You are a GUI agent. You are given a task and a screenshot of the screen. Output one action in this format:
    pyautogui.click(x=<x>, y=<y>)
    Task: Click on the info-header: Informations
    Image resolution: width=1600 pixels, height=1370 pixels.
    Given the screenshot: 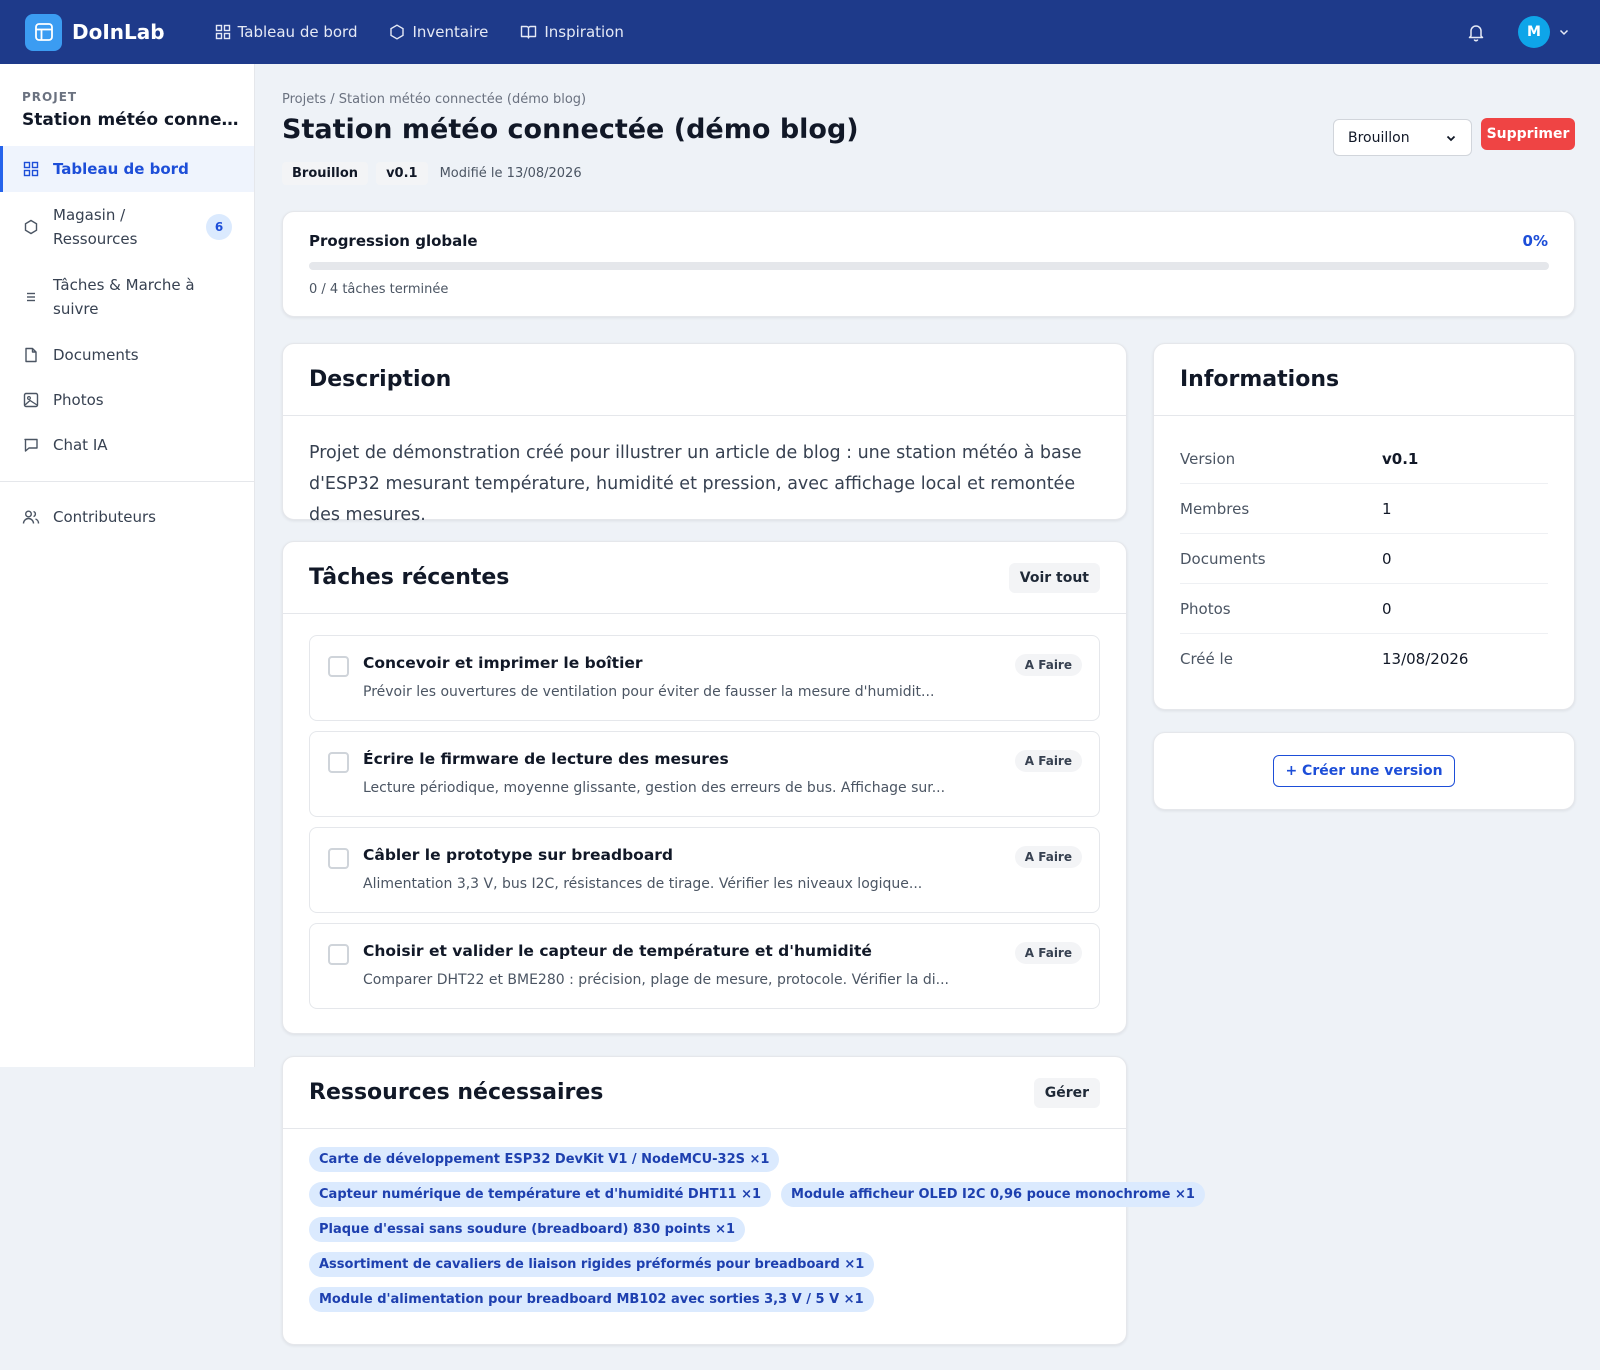 What is the action you would take?
    pyautogui.click(x=1364, y=380)
    